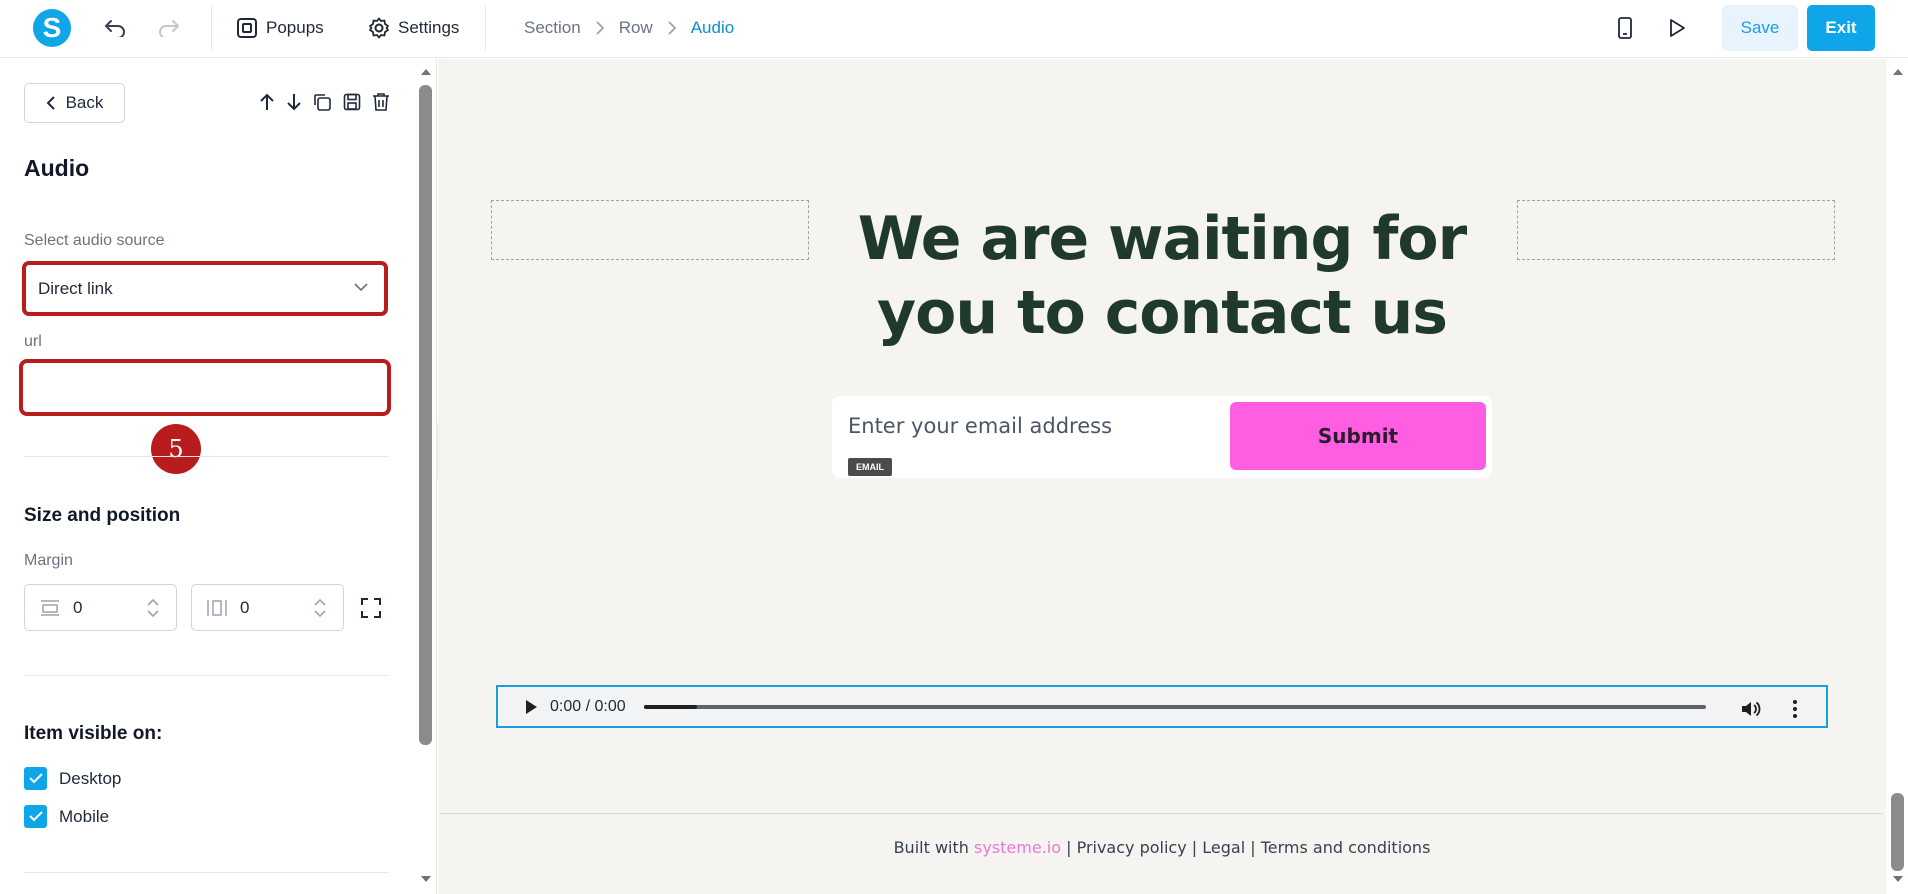 The width and height of the screenshot is (1908, 894). Describe the element at coordinates (93, 733) in the screenshot. I see `visible-on-title: Item visible on:` at that location.